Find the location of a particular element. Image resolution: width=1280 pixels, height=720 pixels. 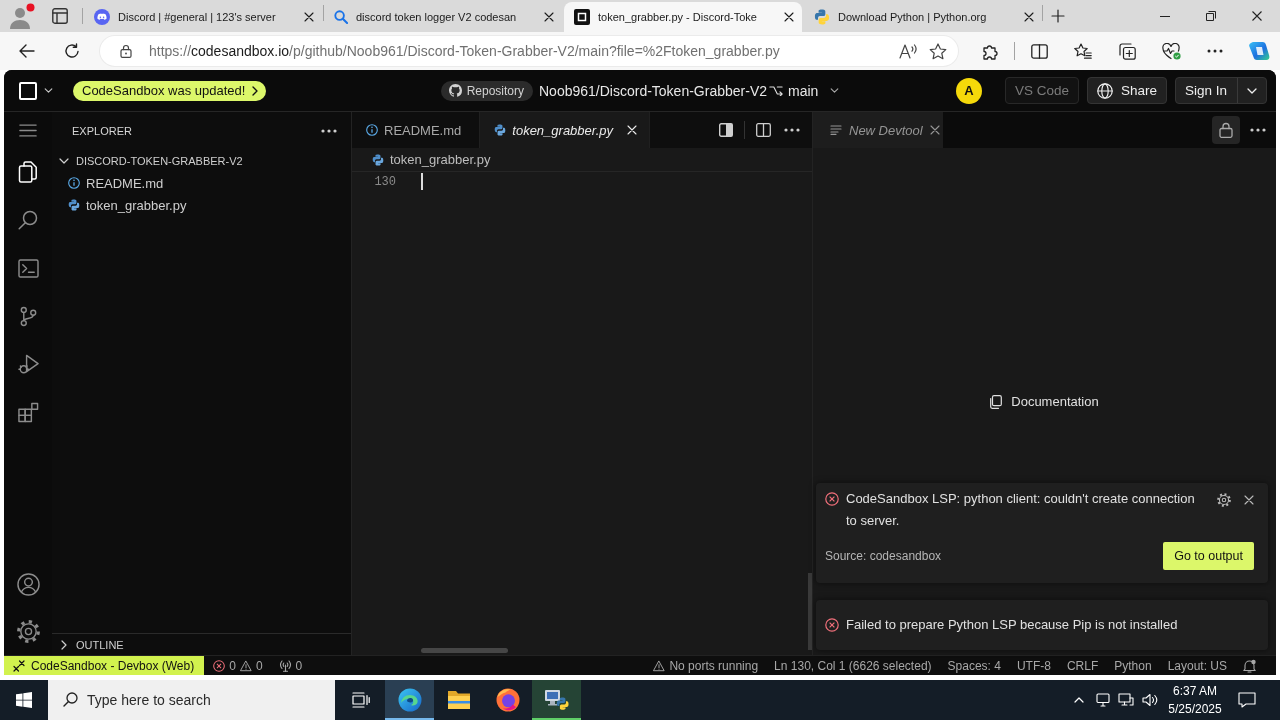

terminal-icon is located at coordinates (28, 268).